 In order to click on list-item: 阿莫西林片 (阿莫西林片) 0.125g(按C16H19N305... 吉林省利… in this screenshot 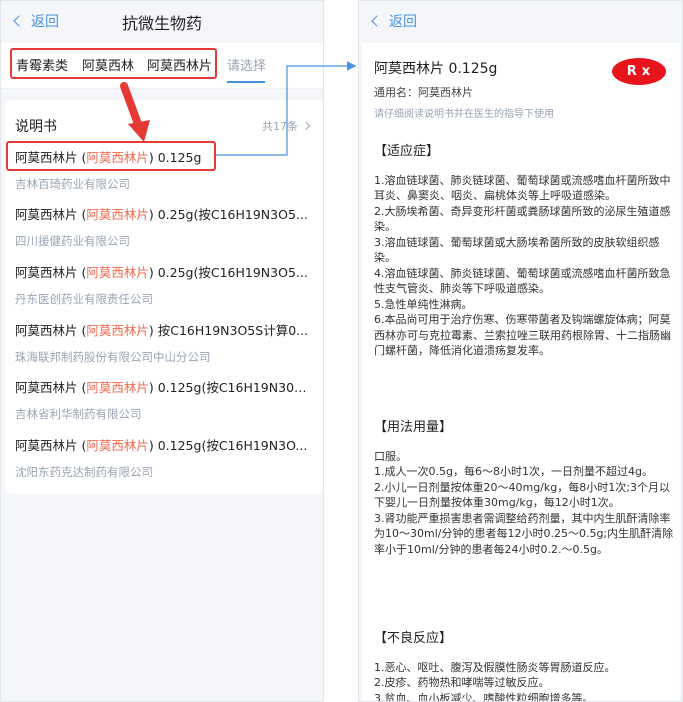, I will do `click(164, 400)`.